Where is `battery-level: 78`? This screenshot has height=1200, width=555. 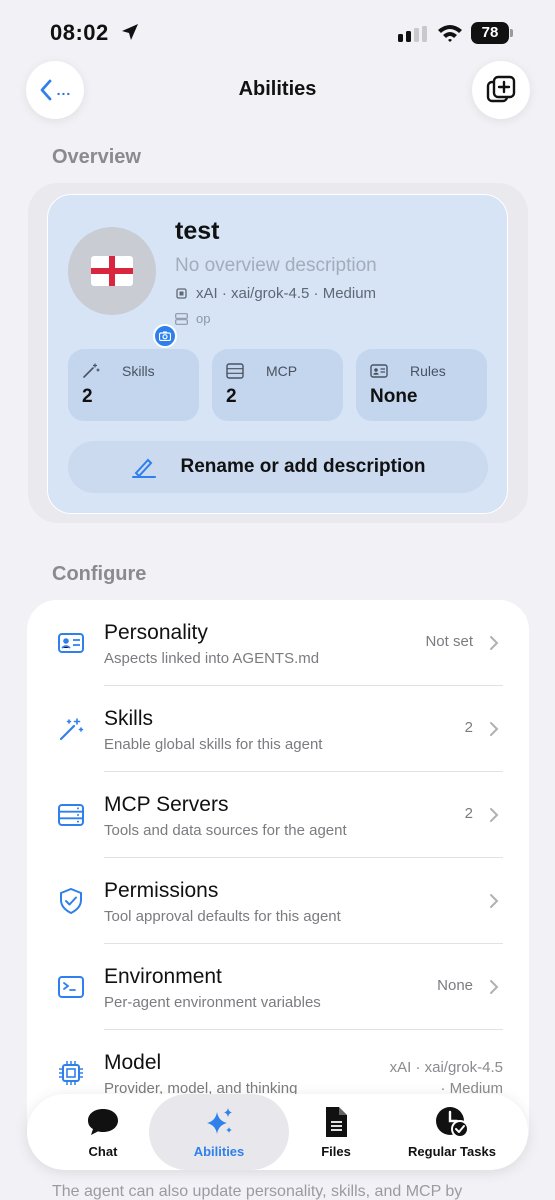 battery-level: 78 is located at coordinates (490, 33).